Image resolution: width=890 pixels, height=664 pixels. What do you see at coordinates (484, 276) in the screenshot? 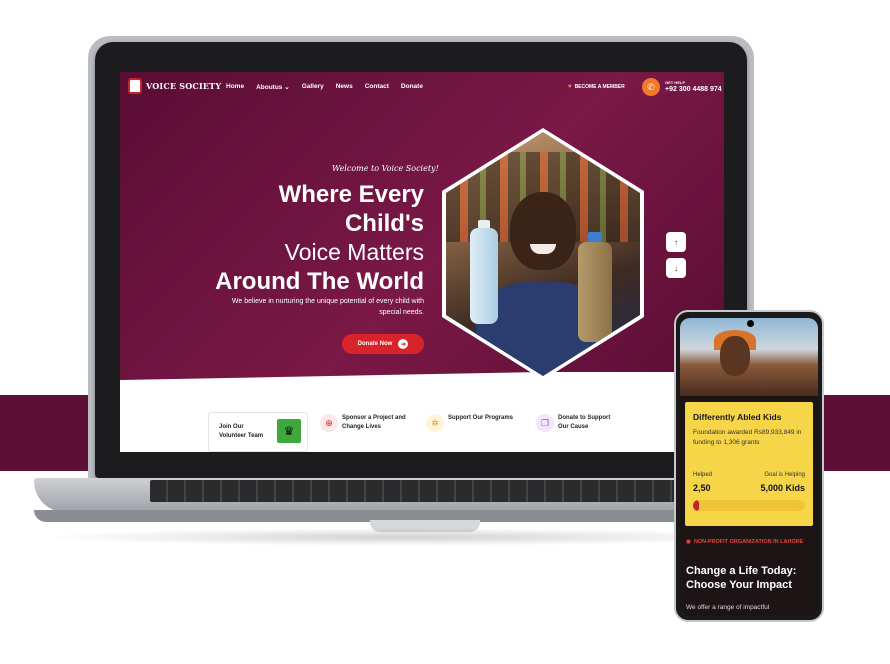
I see `photo-clear-bottle` at bounding box center [484, 276].